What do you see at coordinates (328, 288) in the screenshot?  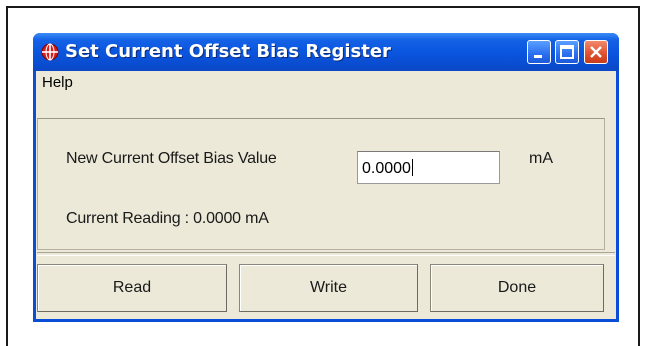 I see `write-button: Write` at bounding box center [328, 288].